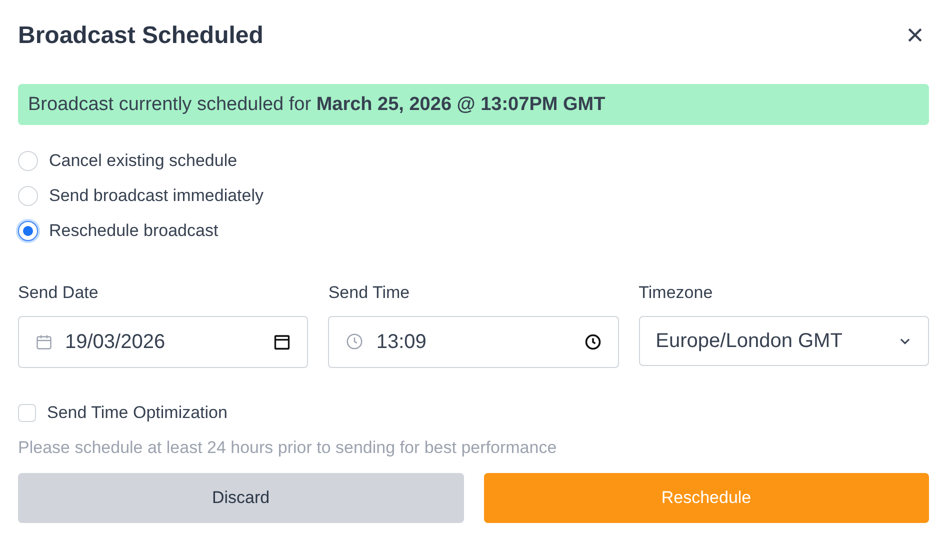 The height and width of the screenshot is (559, 947). Describe the element at coordinates (27, 413) in the screenshot. I see `checkbox` at that location.